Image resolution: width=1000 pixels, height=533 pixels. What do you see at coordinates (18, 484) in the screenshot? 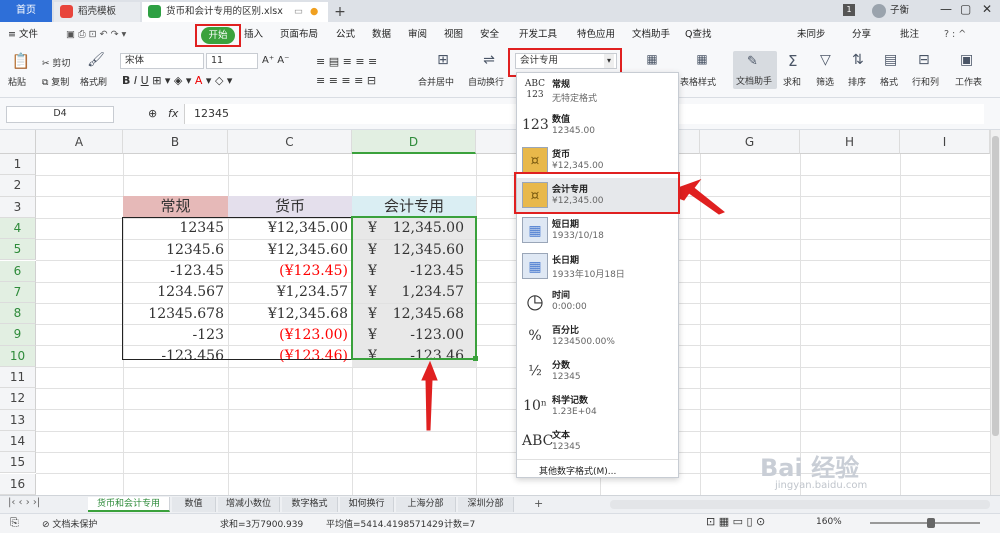
I see `row-header-16: 16` at bounding box center [18, 484].